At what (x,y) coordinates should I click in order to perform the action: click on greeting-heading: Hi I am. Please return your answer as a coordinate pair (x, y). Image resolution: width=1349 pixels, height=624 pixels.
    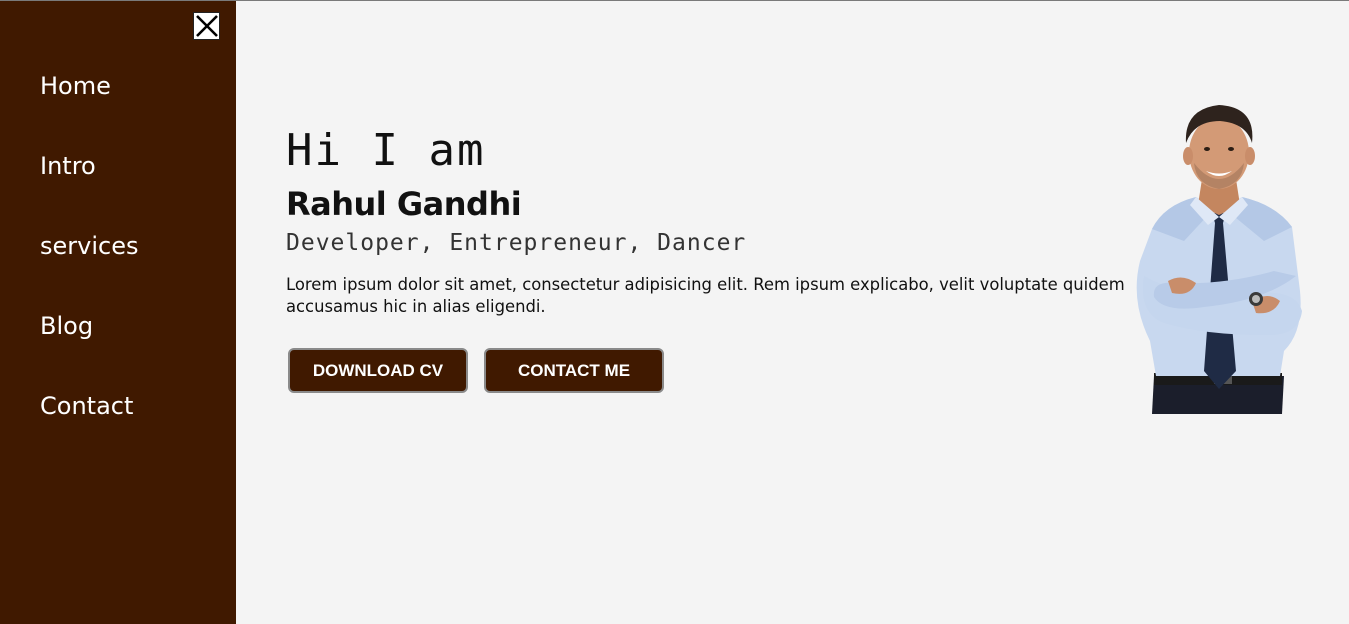
    Looking at the image, I should click on (386, 150).